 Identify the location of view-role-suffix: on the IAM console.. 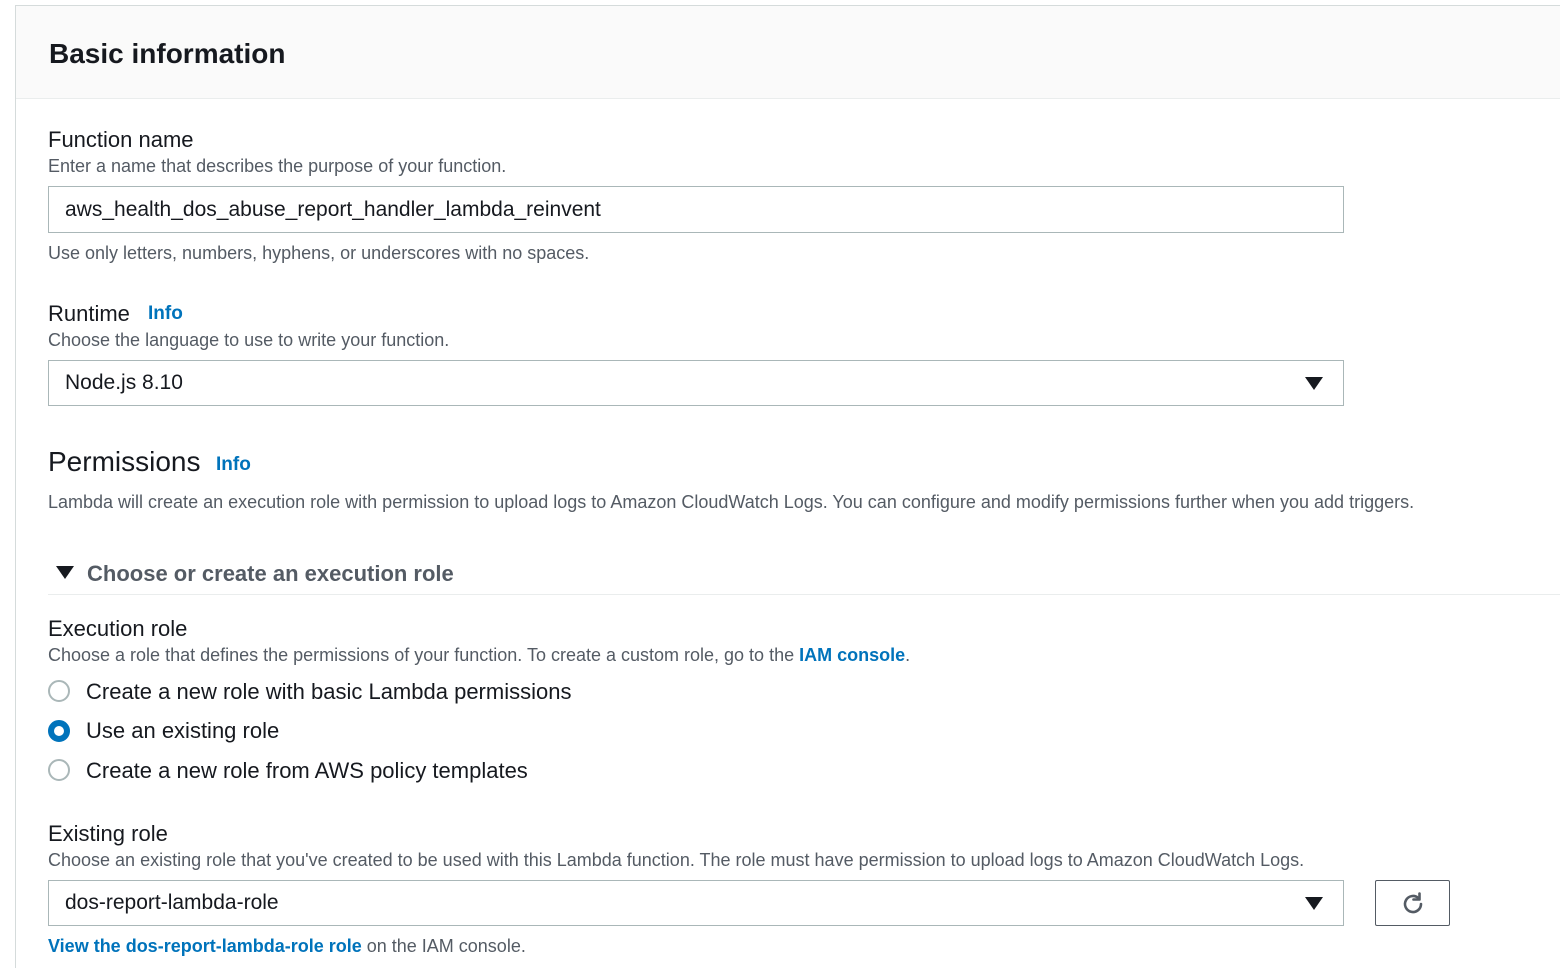
(443, 946).